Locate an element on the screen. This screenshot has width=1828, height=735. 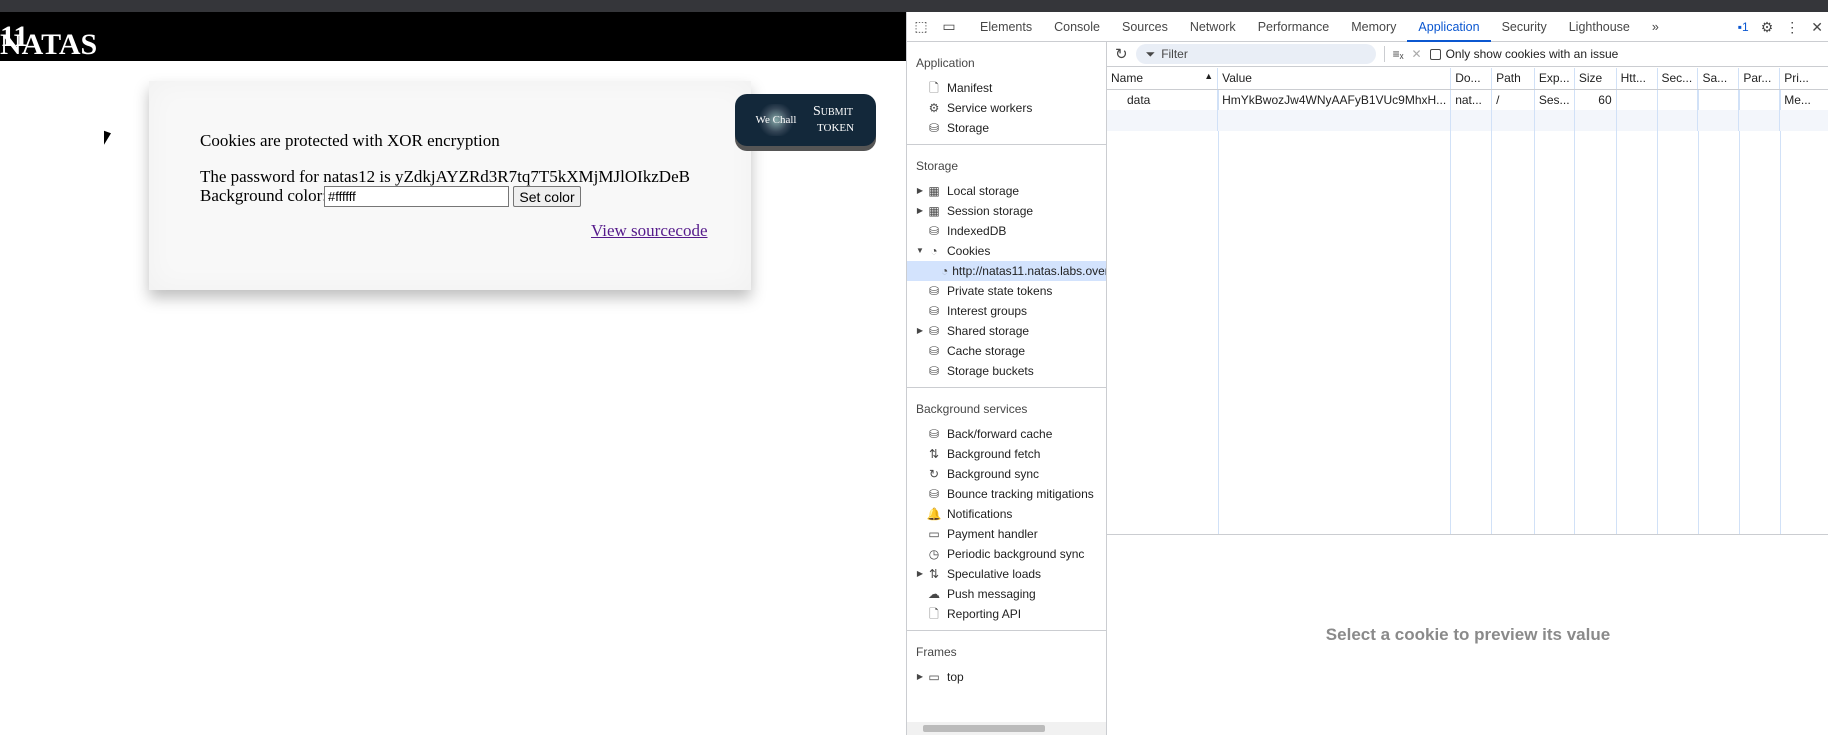
sidebar-item-bounce-tracking-mitigations: ⛁ Bounce tracking mitigations is located at coordinates (1006, 494).